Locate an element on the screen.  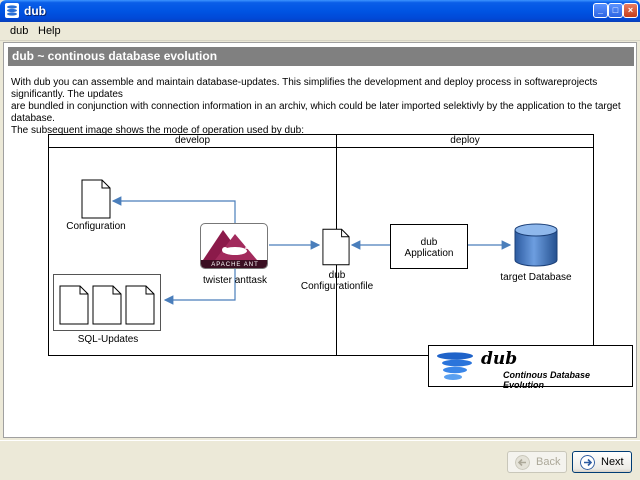
dub-application-box: dub Application is located at coordinates (429, 246).